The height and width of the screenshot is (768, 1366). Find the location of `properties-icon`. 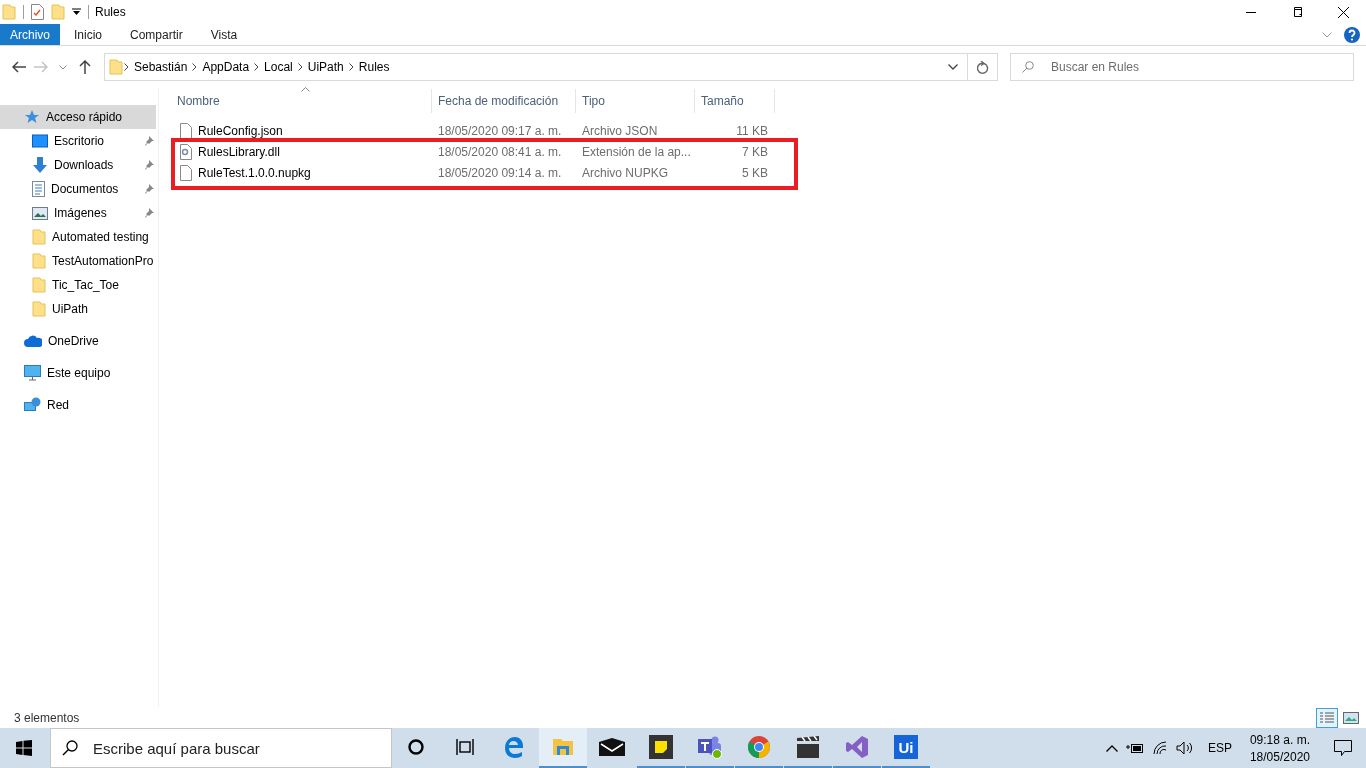

properties-icon is located at coordinates (37, 12).